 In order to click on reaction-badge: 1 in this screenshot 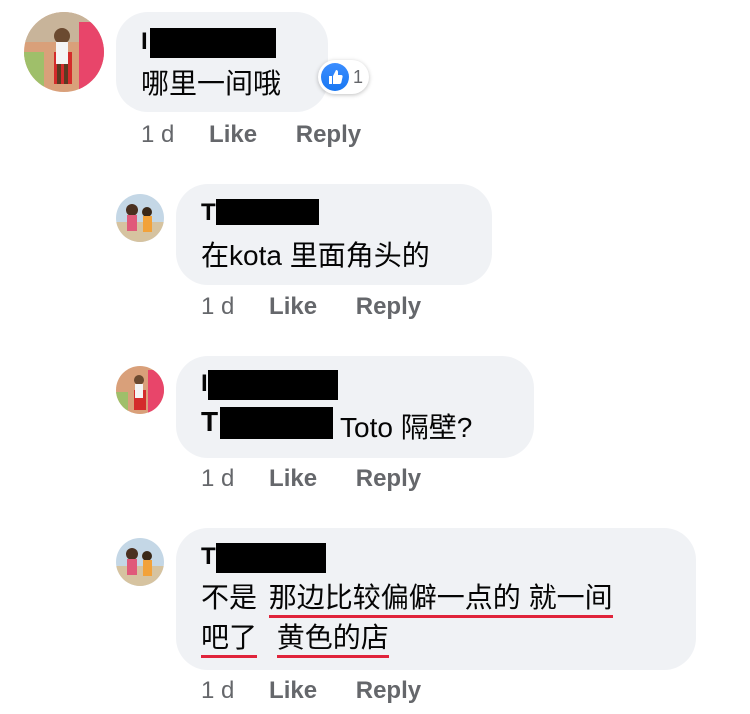, I will do `click(344, 77)`.